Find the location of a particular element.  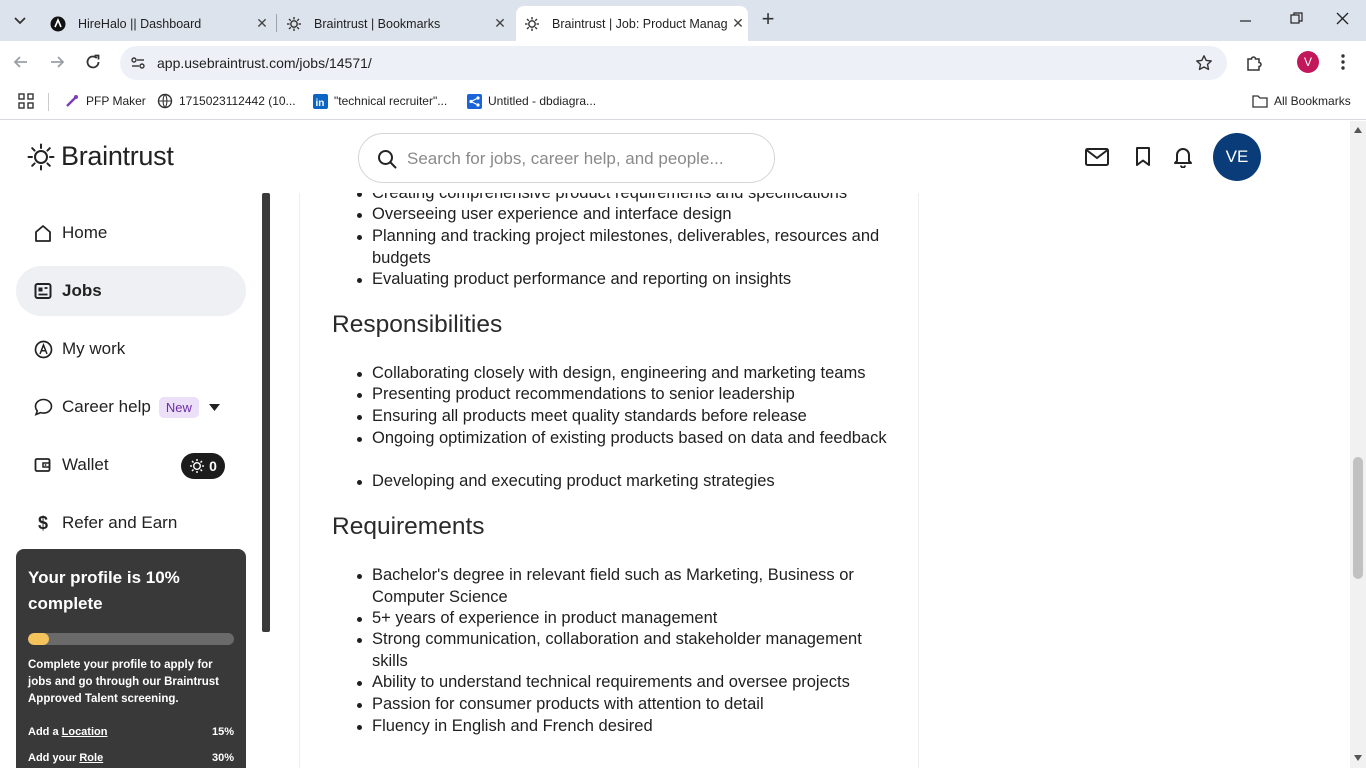

close-icon is located at coordinates (1342, 18).